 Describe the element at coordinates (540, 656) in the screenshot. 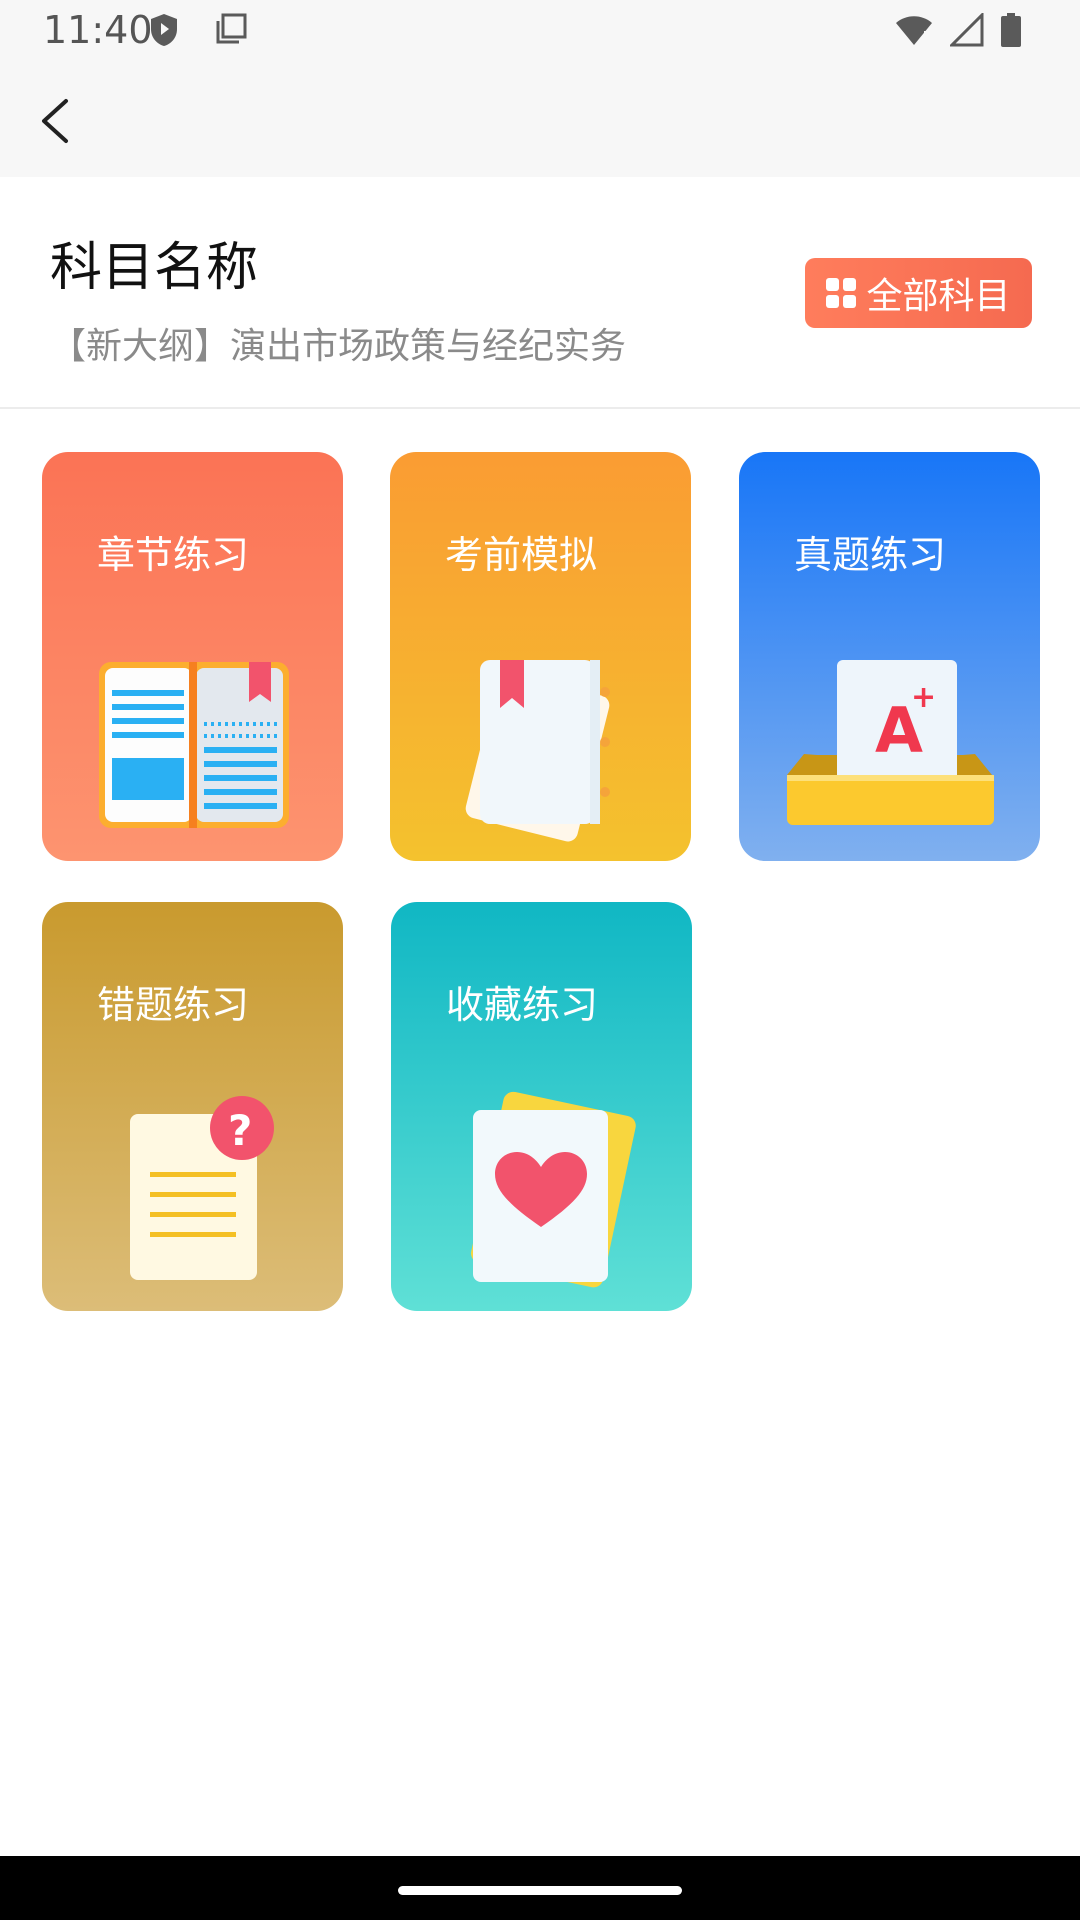

I see `mock-exam-card: 考前模拟` at that location.